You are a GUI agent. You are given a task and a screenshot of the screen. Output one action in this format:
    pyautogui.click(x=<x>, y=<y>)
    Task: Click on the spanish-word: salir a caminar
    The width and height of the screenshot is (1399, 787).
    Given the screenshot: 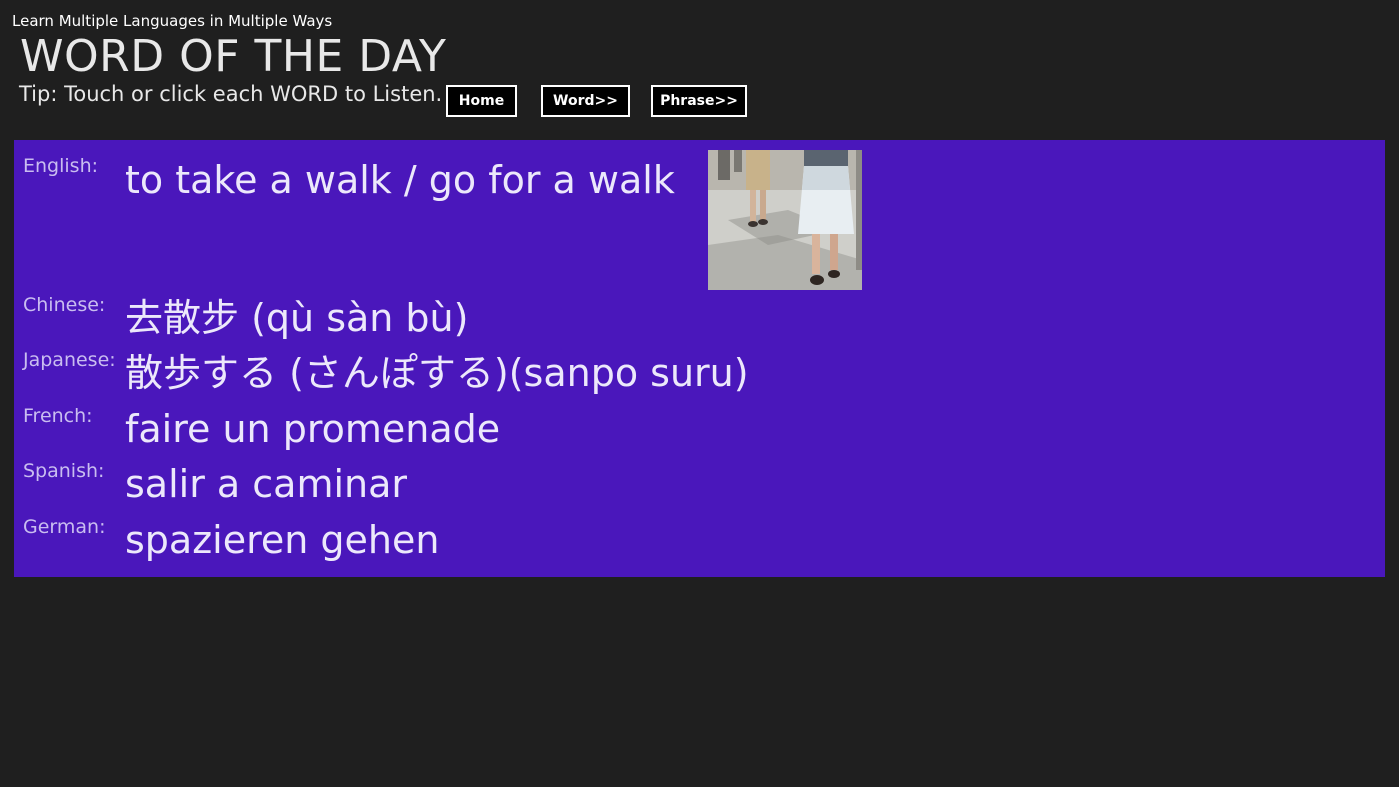 What is the action you would take?
    pyautogui.click(x=266, y=484)
    